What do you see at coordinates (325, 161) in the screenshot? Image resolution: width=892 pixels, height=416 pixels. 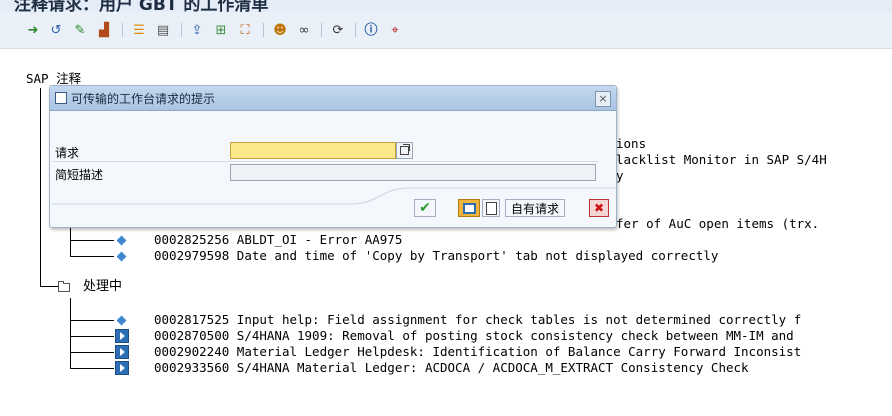 I see `divider` at bounding box center [325, 161].